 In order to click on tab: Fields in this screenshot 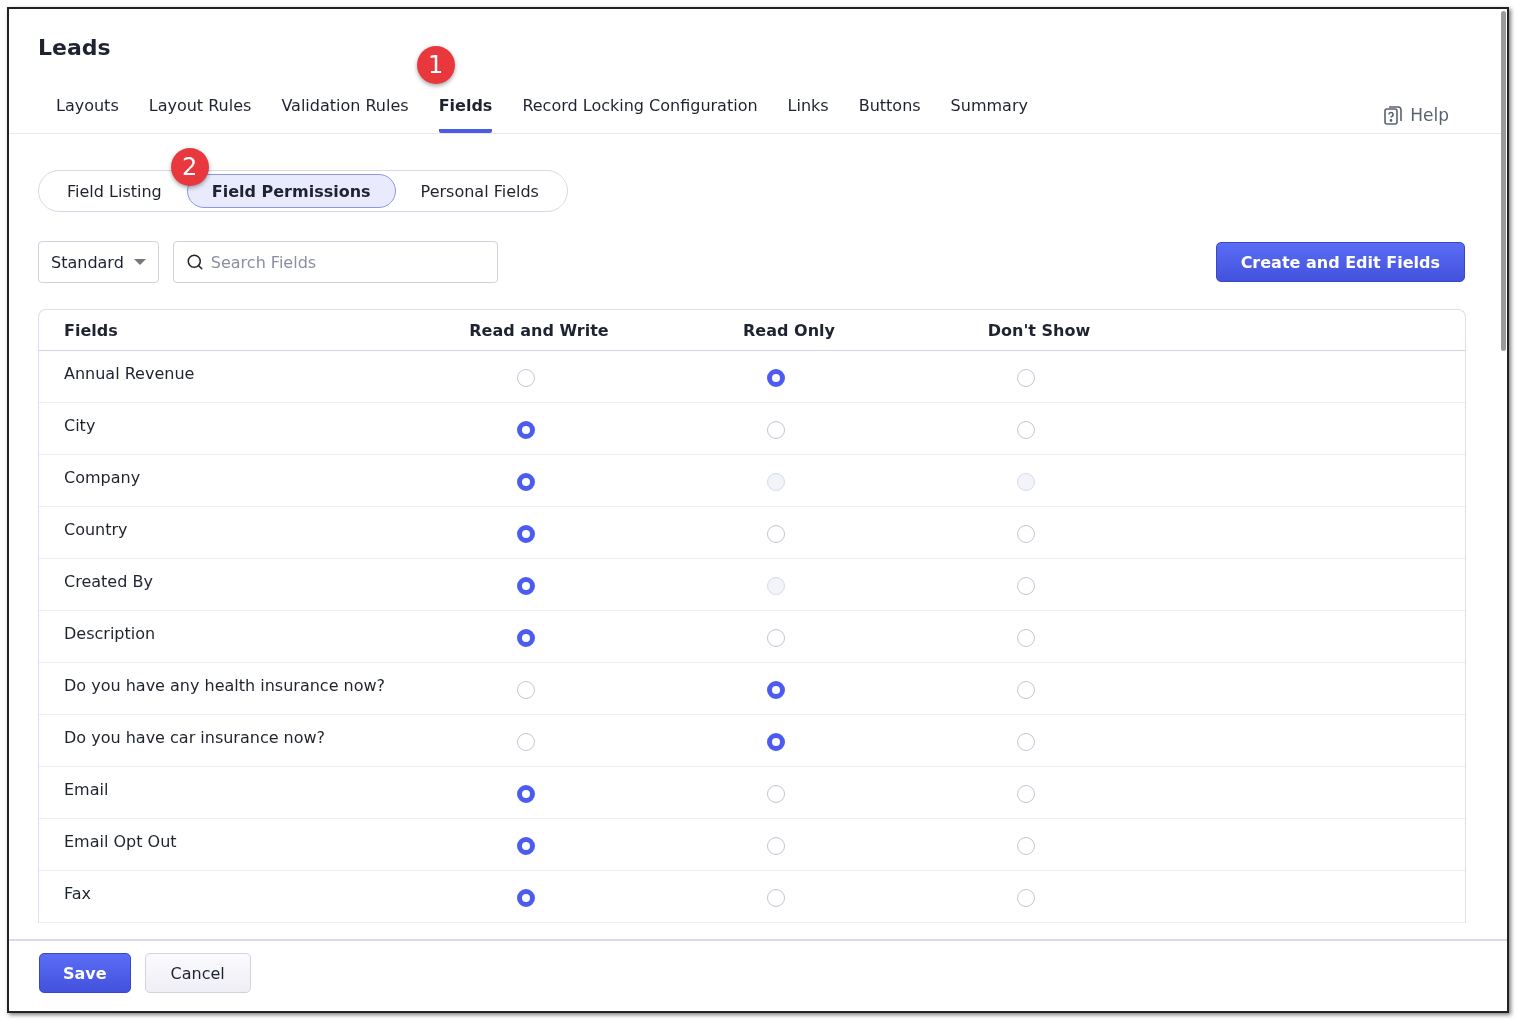, I will do `click(465, 114)`.